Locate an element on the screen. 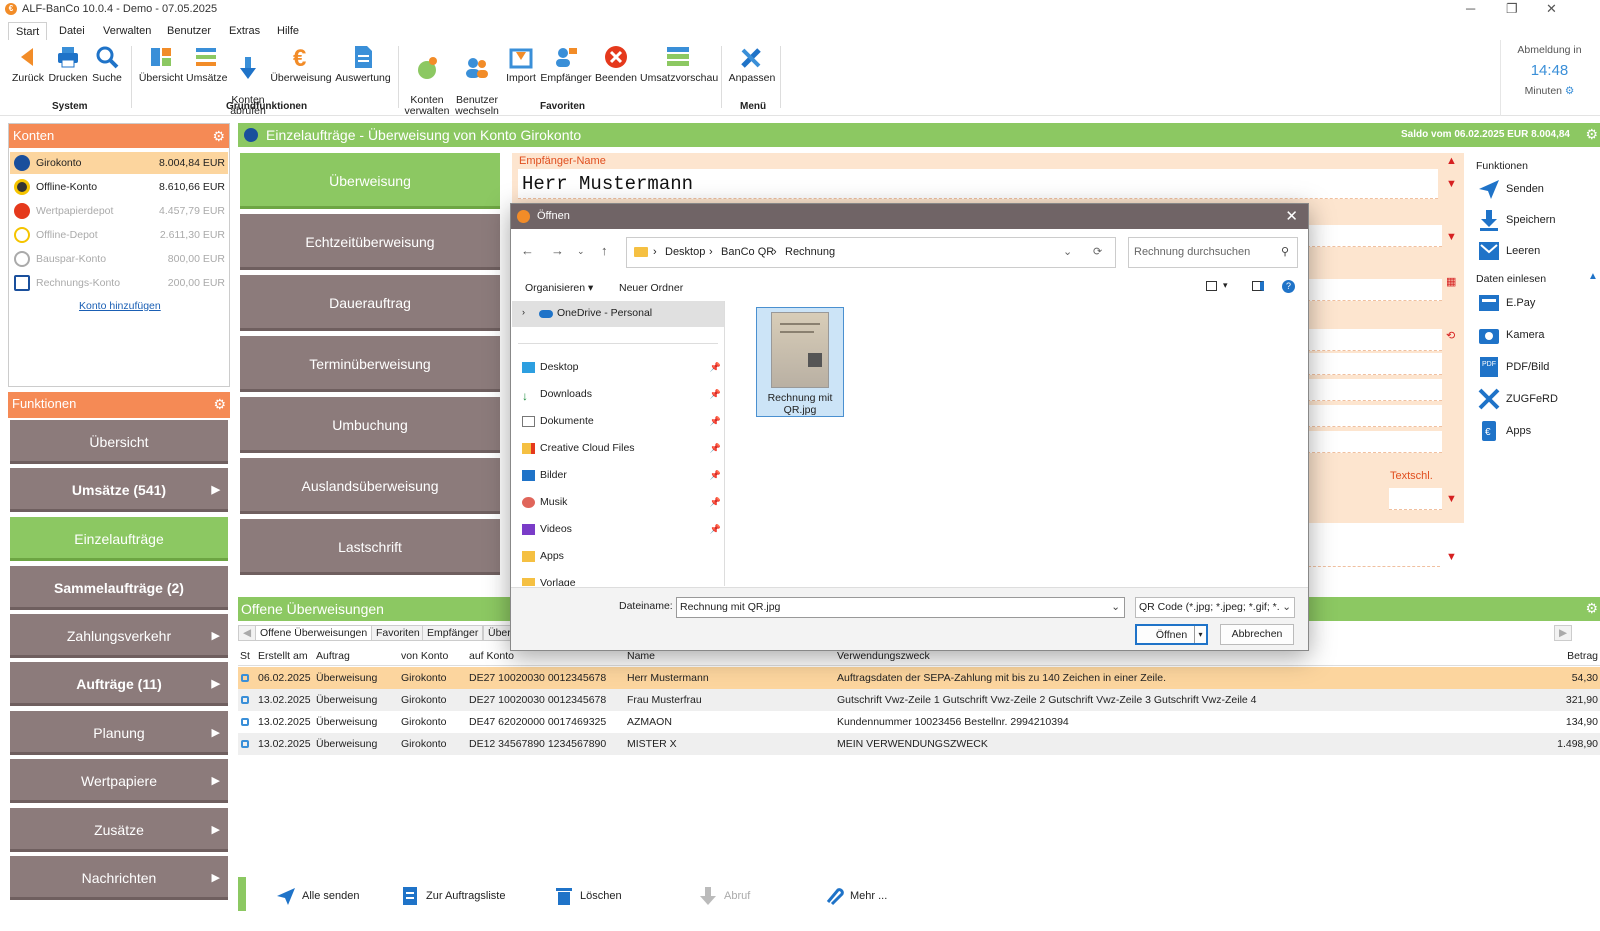  col-von-konto: von Konto is located at coordinates (424, 656).